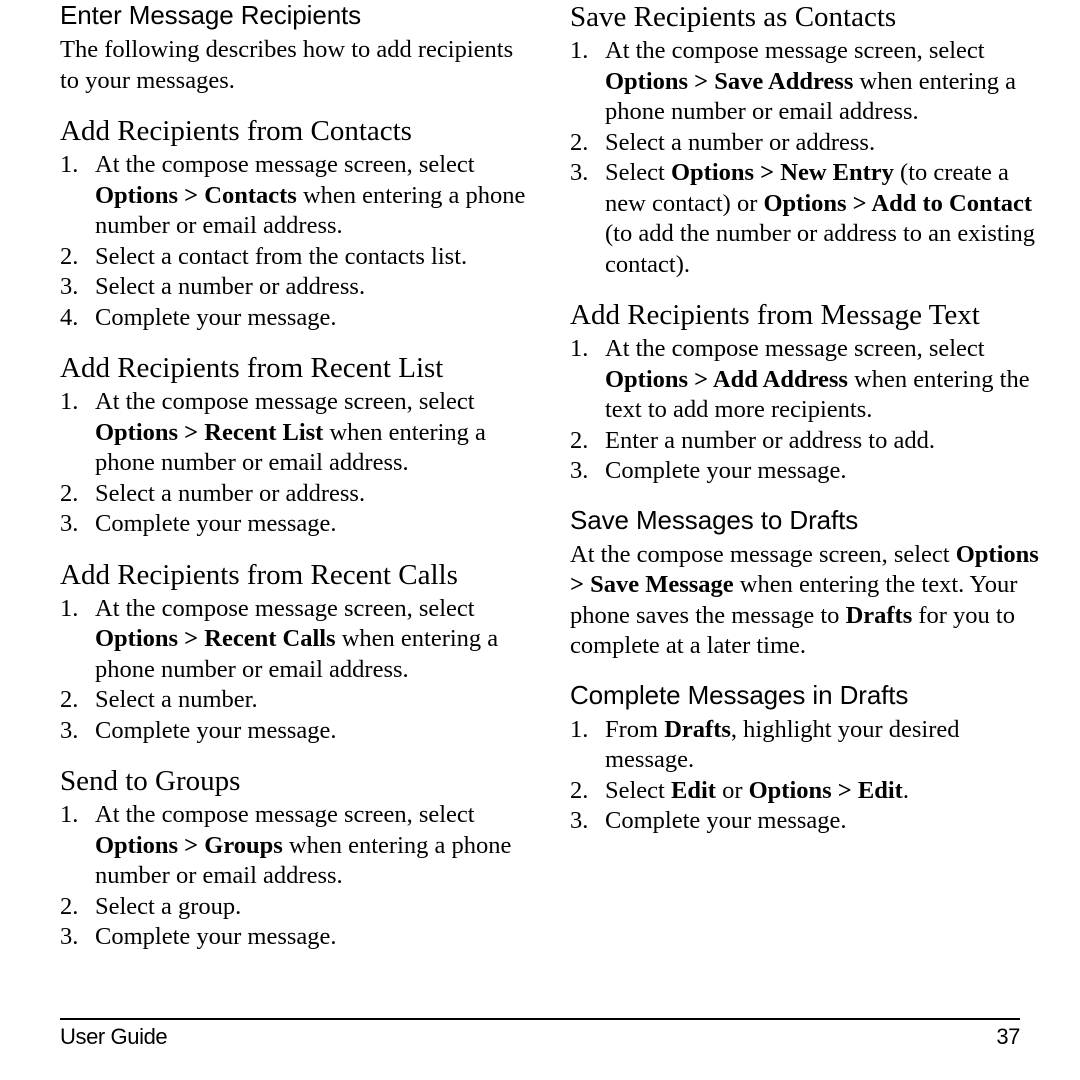  I want to click on body-text: Select a number., so click(176, 699).